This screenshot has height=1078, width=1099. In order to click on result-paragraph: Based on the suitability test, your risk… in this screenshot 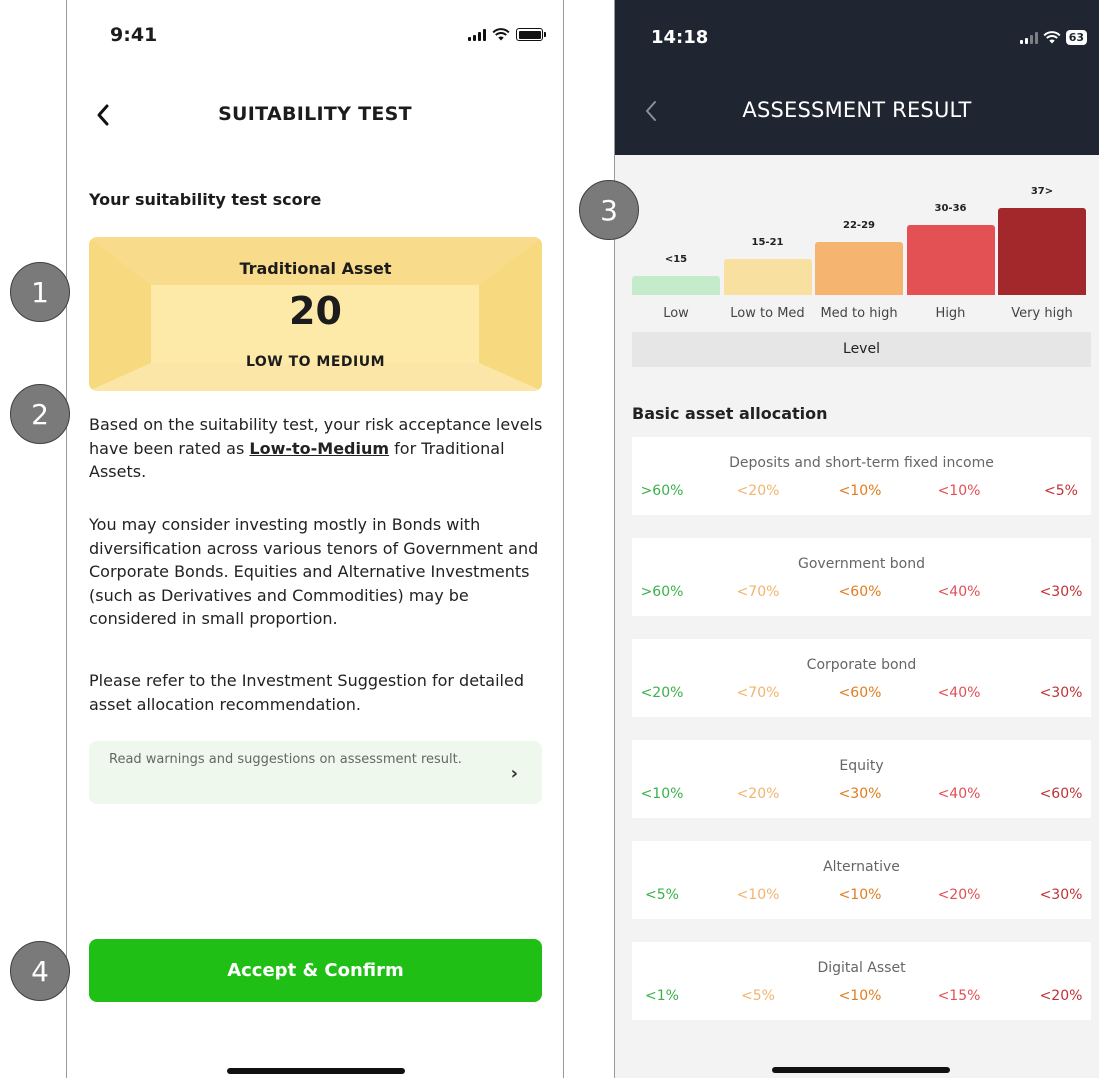, I will do `click(316, 448)`.